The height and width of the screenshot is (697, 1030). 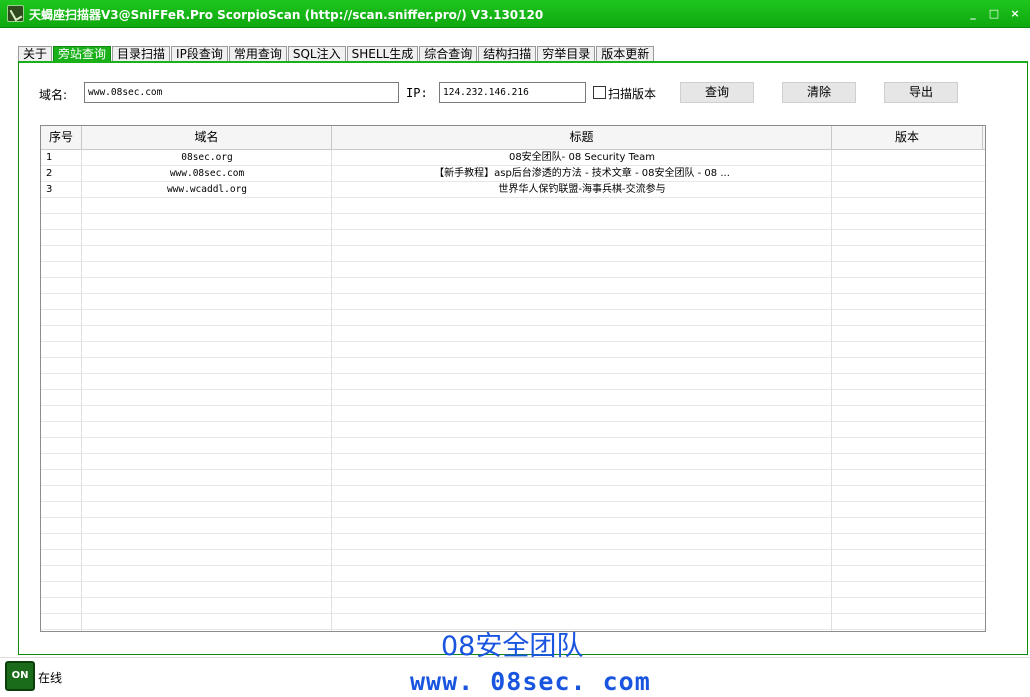 What do you see at coordinates (257, 54) in the screenshot?
I see `tab-common-query: 常用查询` at bounding box center [257, 54].